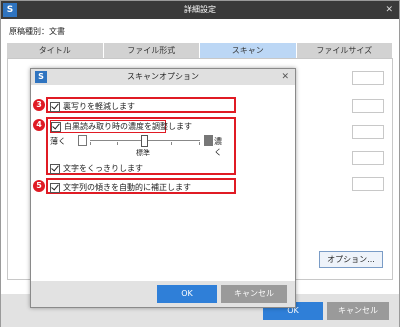 The image size is (400, 327). I want to click on outer-window-title: 詳細設定, so click(200, 9).